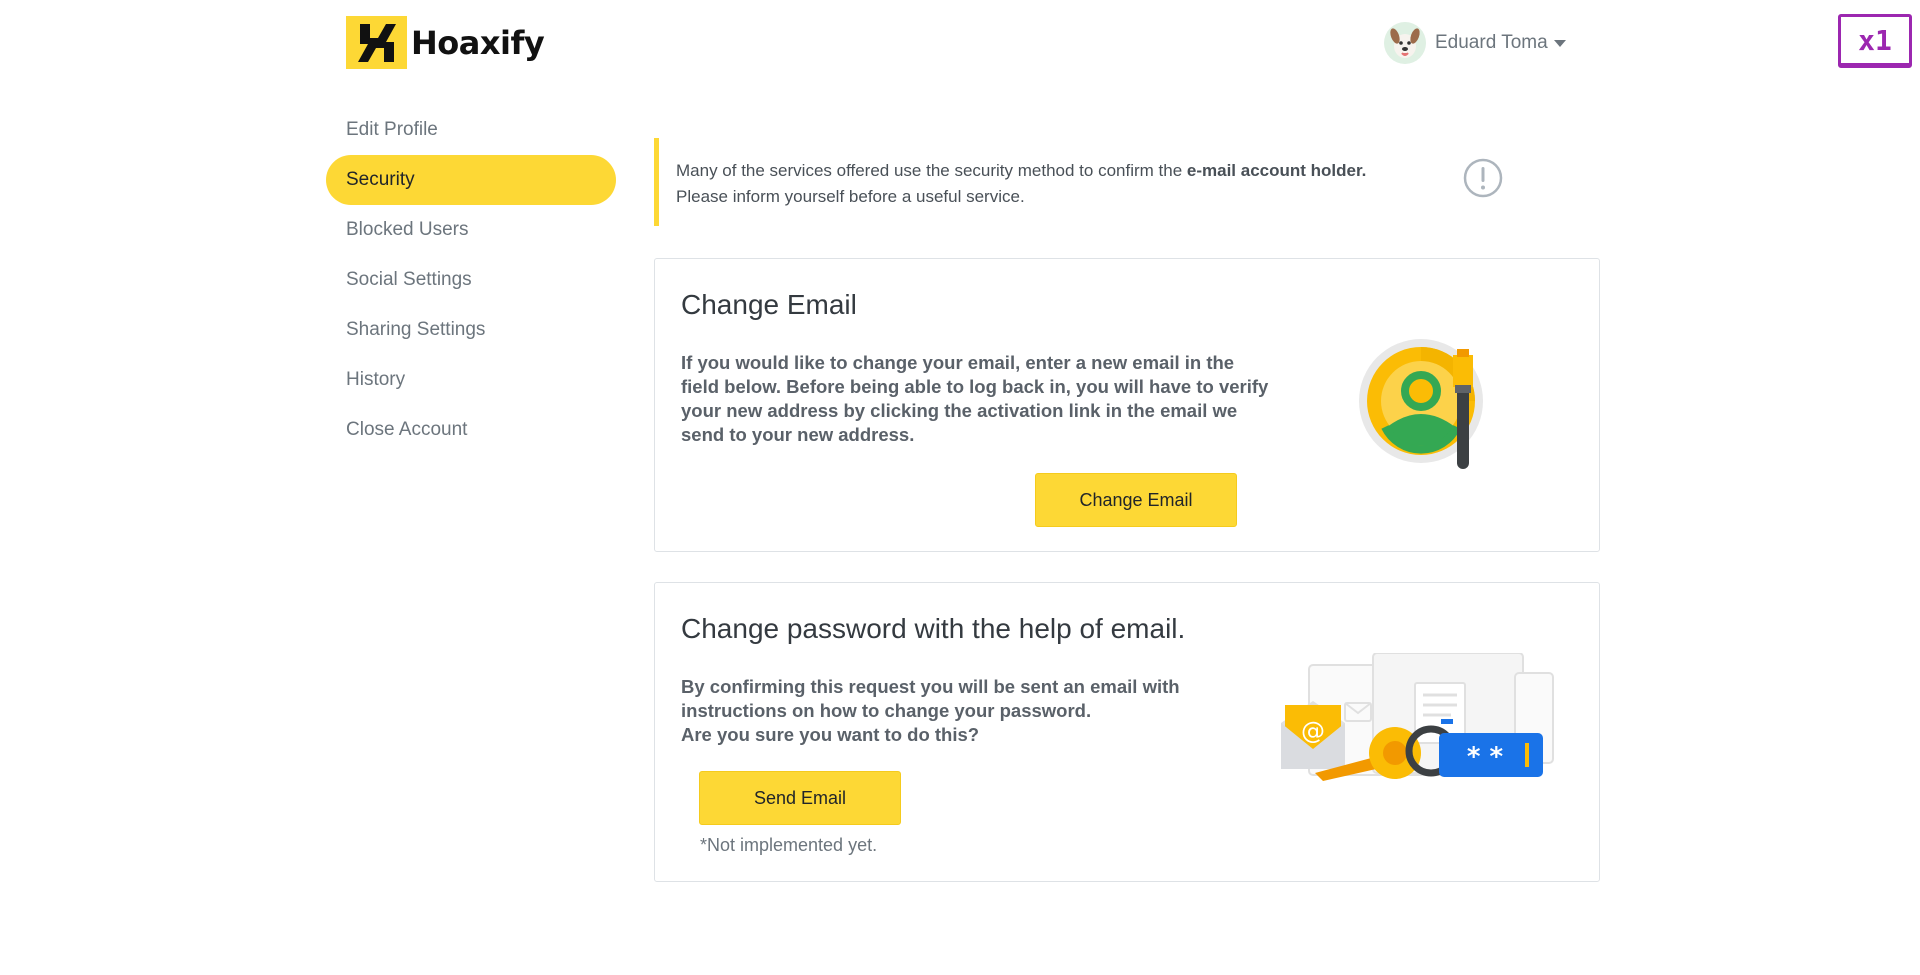 This screenshot has width=1920, height=975. What do you see at coordinates (933, 628) in the screenshot?
I see `change-password-title: Change password with the help of email.` at bounding box center [933, 628].